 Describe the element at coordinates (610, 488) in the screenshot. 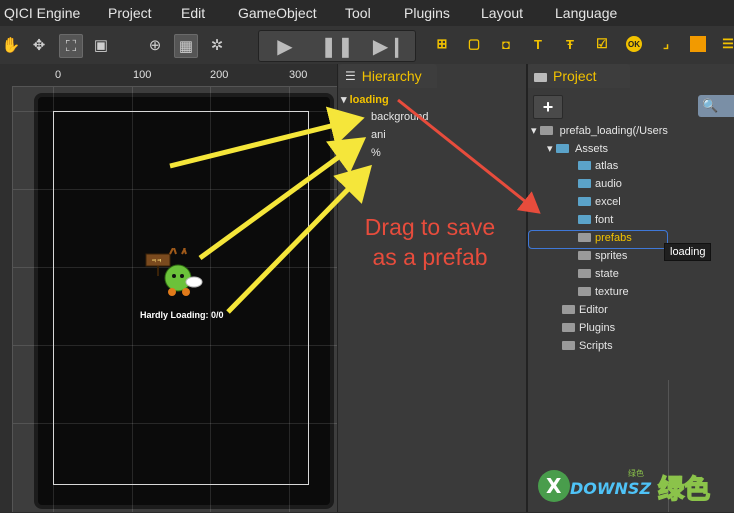

I see `watermark-text: DOWNSZ` at that location.